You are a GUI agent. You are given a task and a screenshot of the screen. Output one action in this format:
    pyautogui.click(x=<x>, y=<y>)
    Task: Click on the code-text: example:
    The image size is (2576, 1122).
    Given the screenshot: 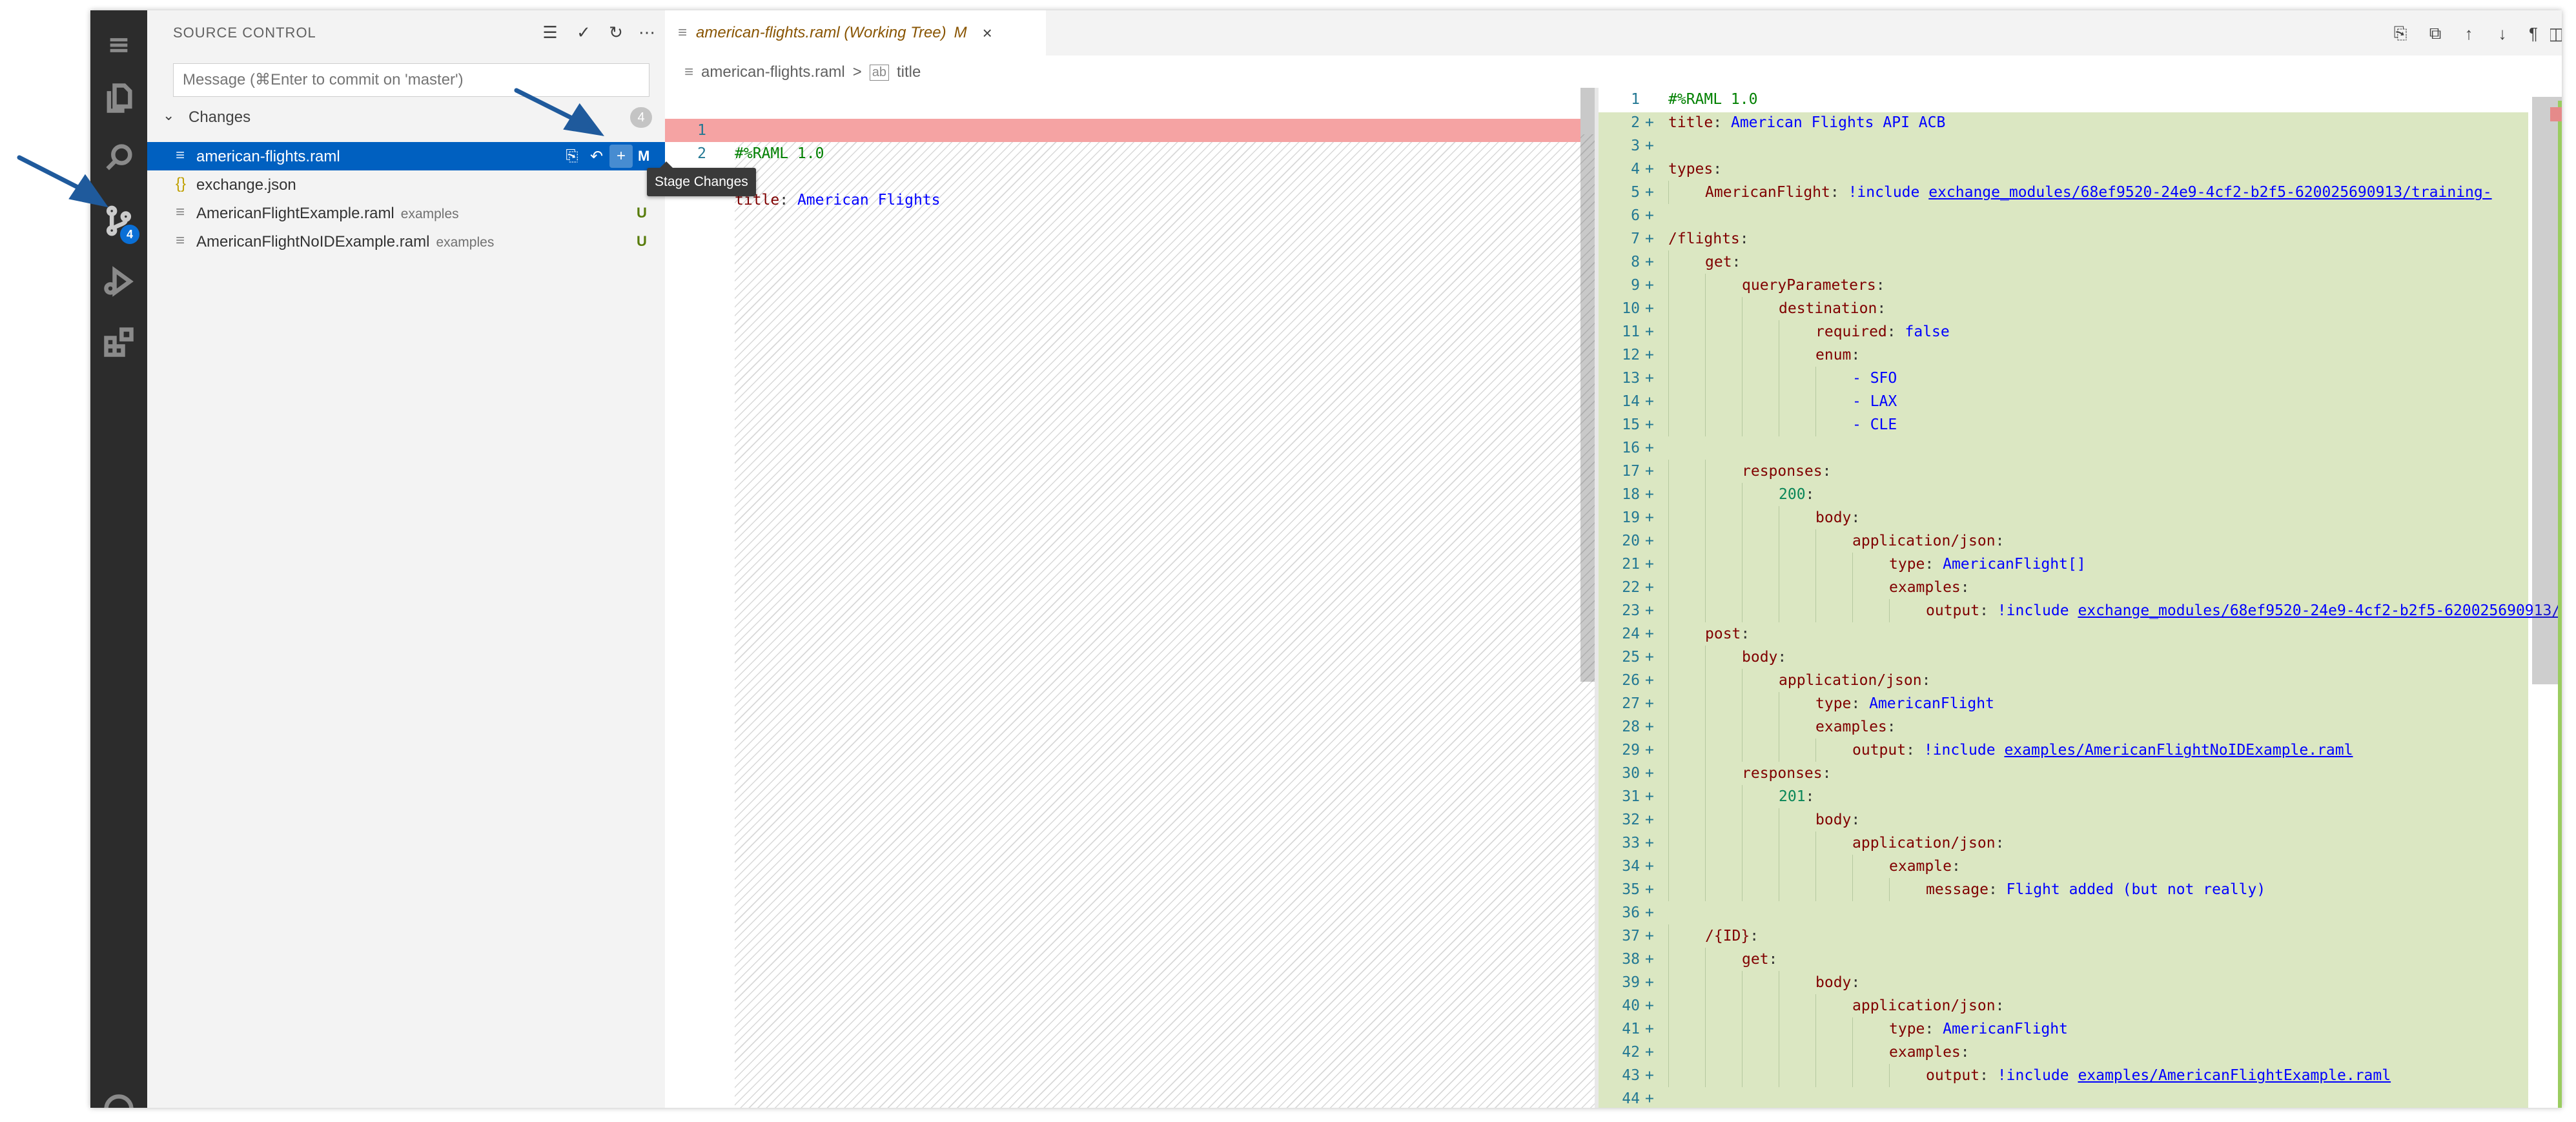 What is the action you would take?
    pyautogui.click(x=1925, y=866)
    